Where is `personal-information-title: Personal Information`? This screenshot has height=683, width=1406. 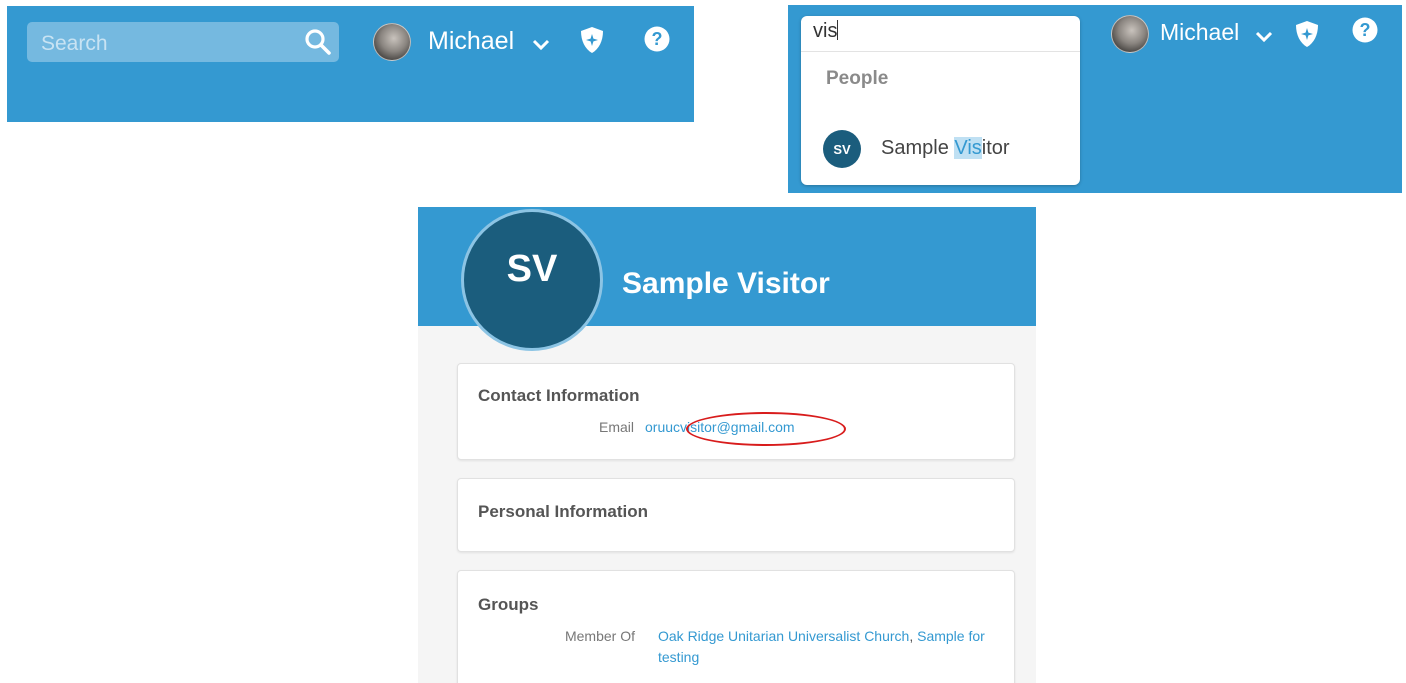
personal-information-title: Personal Information is located at coordinates (563, 511).